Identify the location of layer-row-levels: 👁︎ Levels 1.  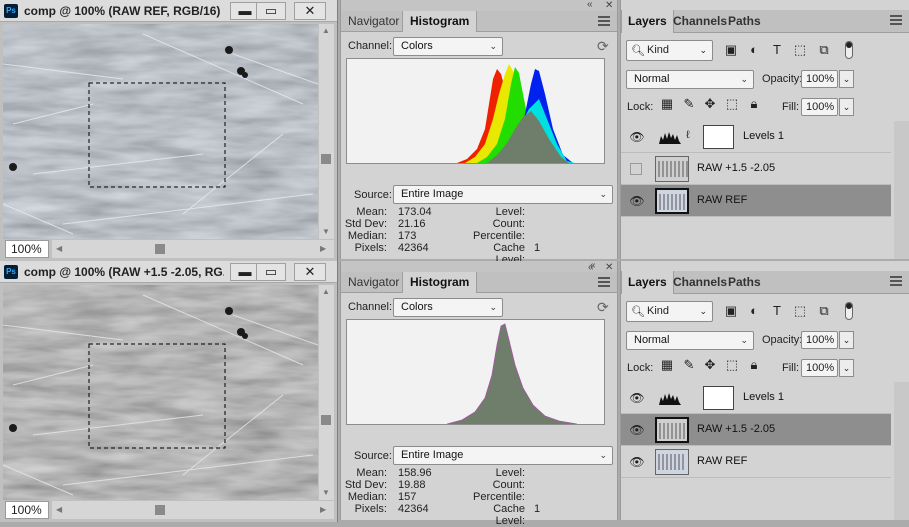
(756, 398).